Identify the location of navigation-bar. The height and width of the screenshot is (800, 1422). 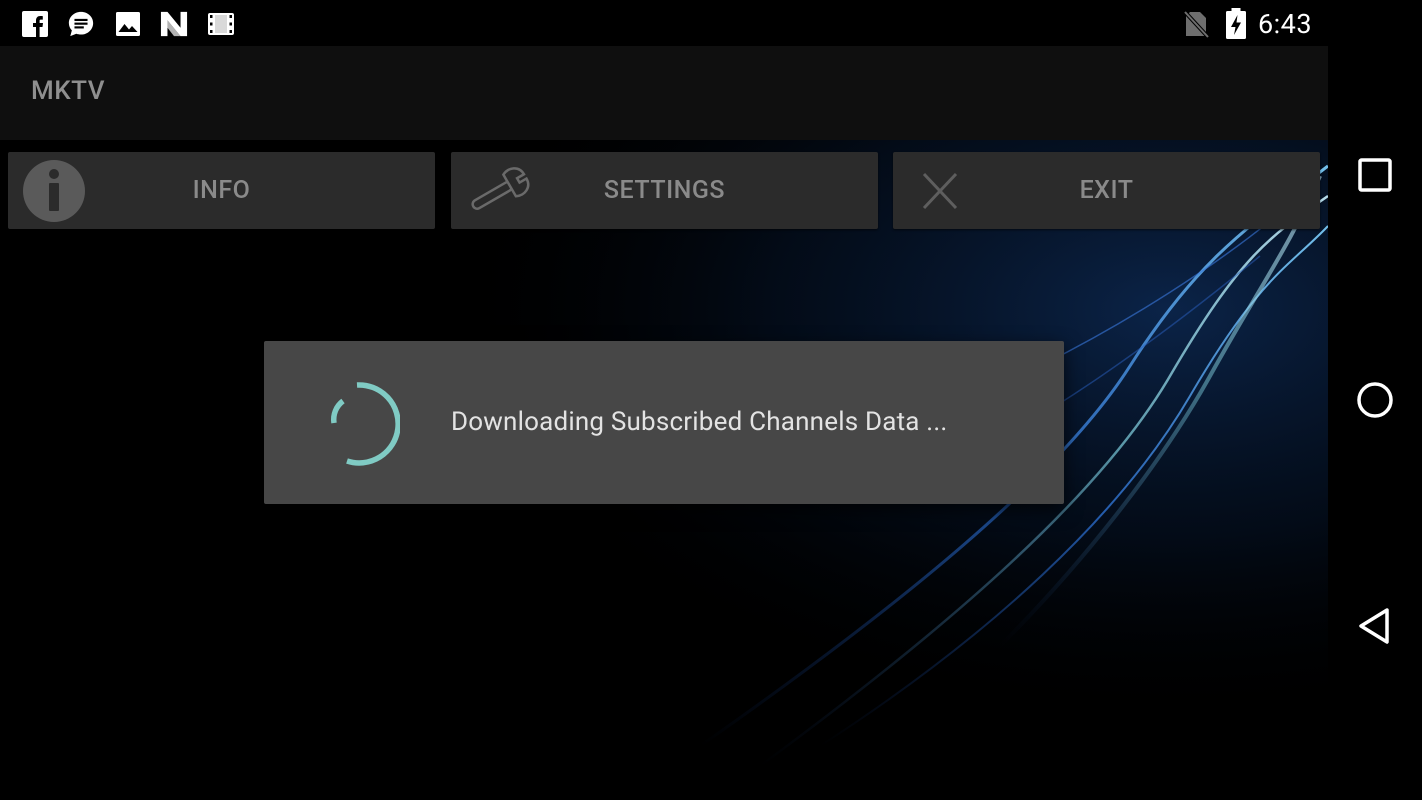
(1375, 400).